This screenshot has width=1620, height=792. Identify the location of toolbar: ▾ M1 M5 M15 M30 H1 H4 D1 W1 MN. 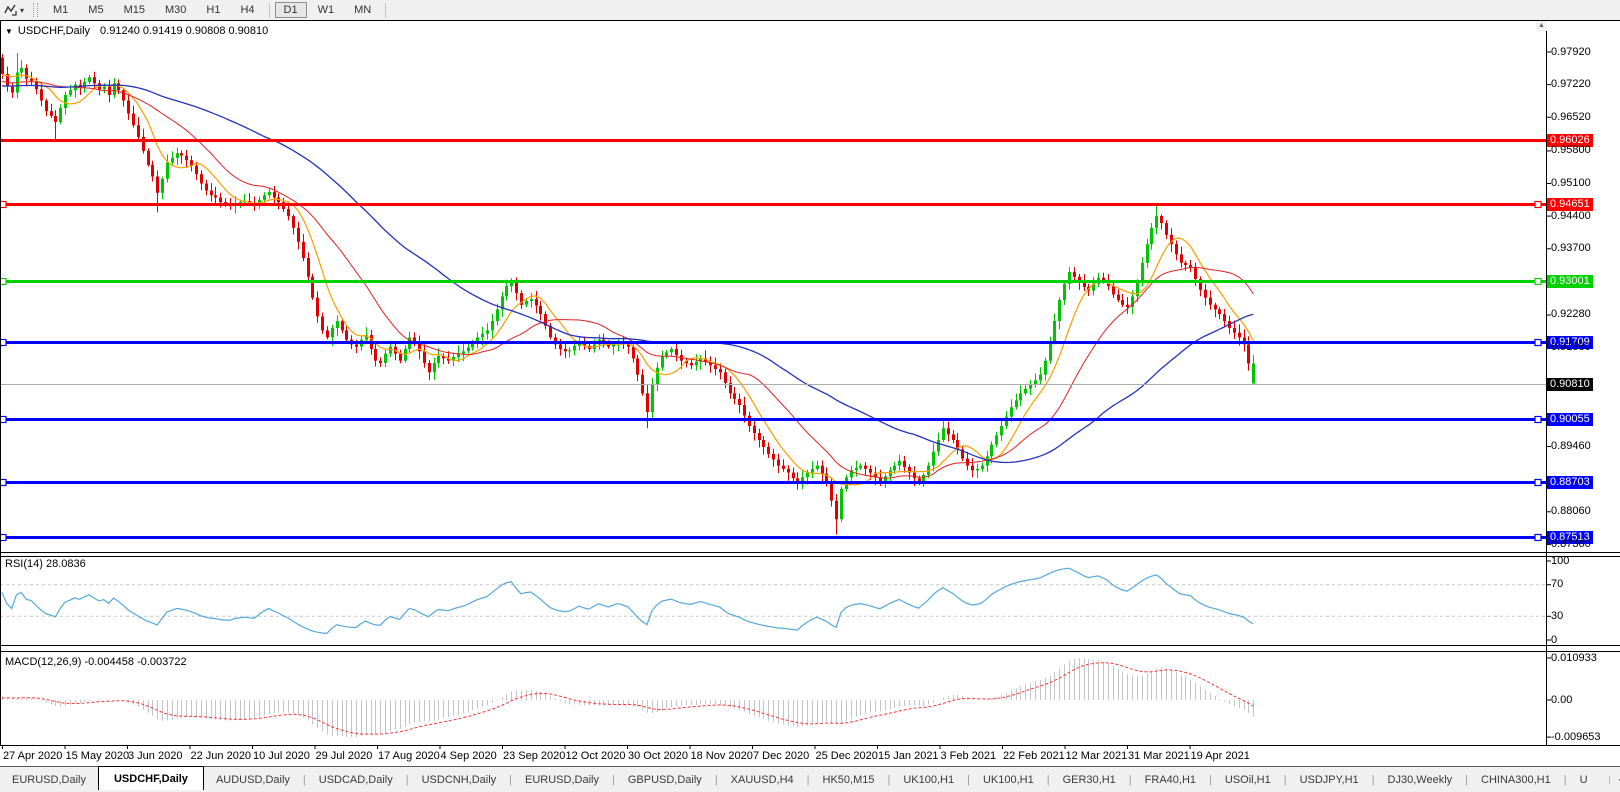
(810, 10).